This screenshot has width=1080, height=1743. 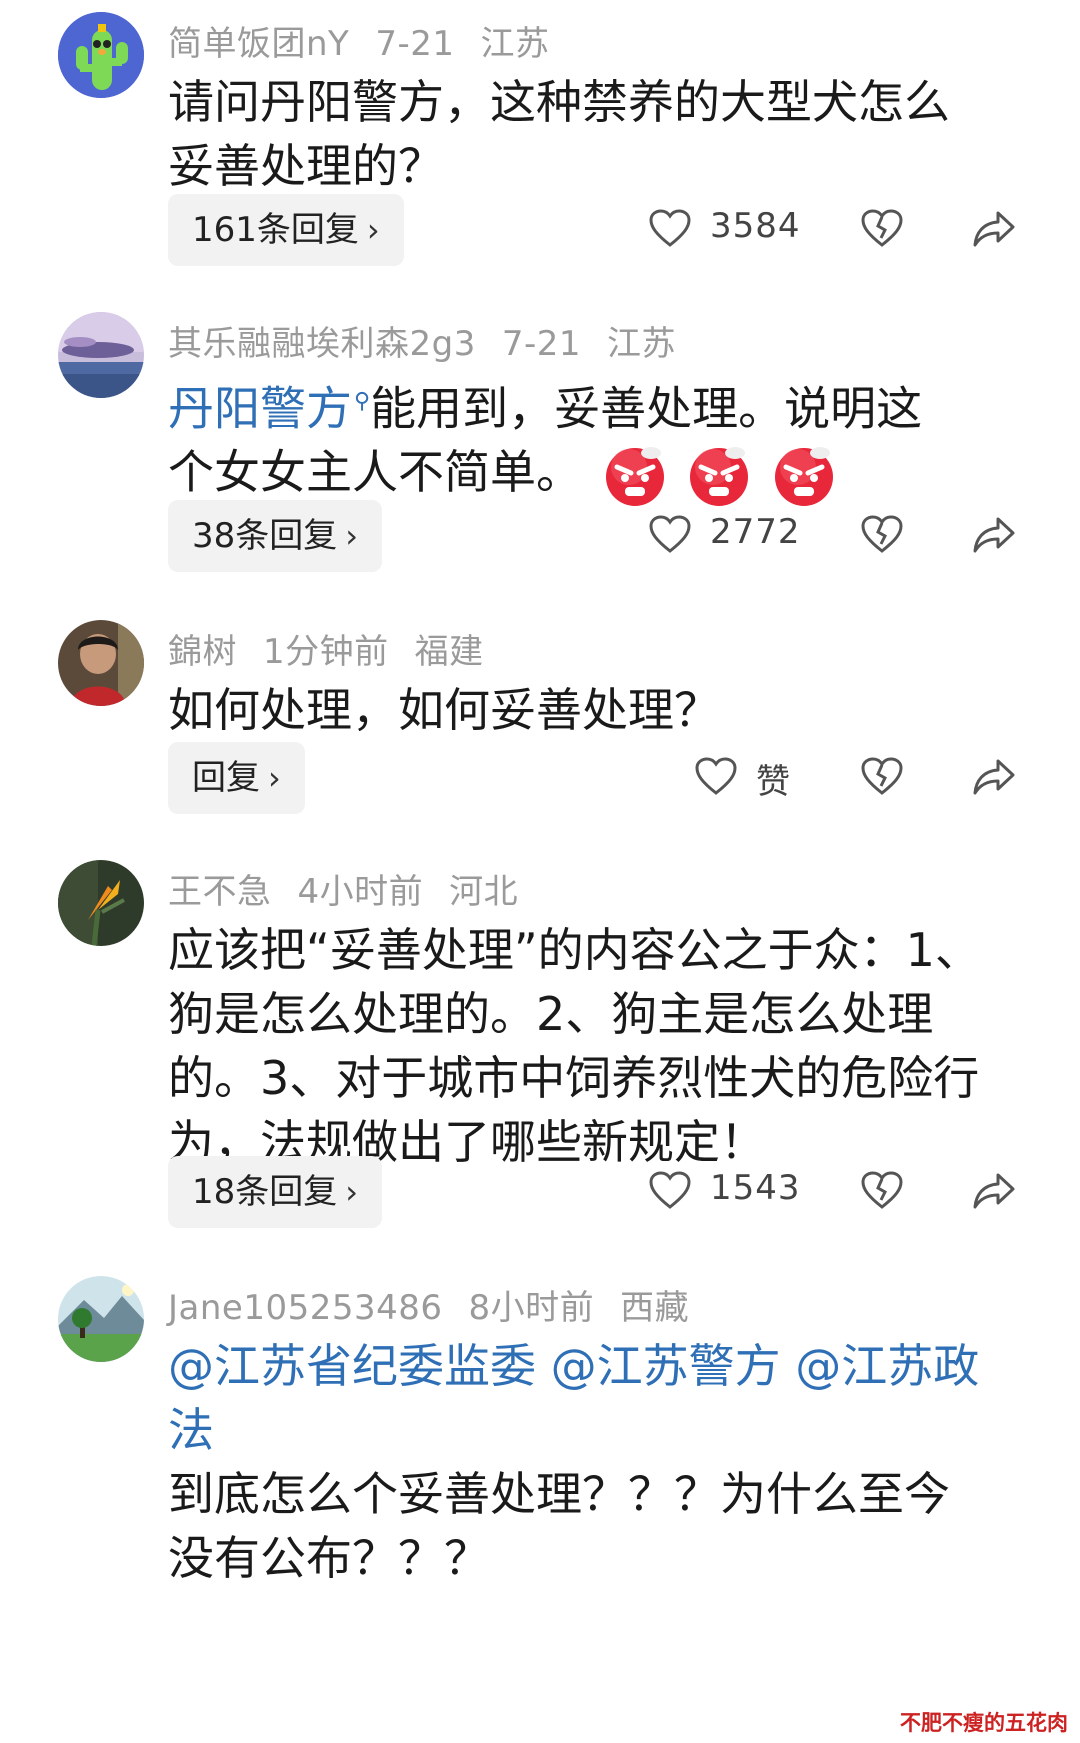 What do you see at coordinates (755, 532) in the screenshot?
I see `like-count: 2772` at bounding box center [755, 532].